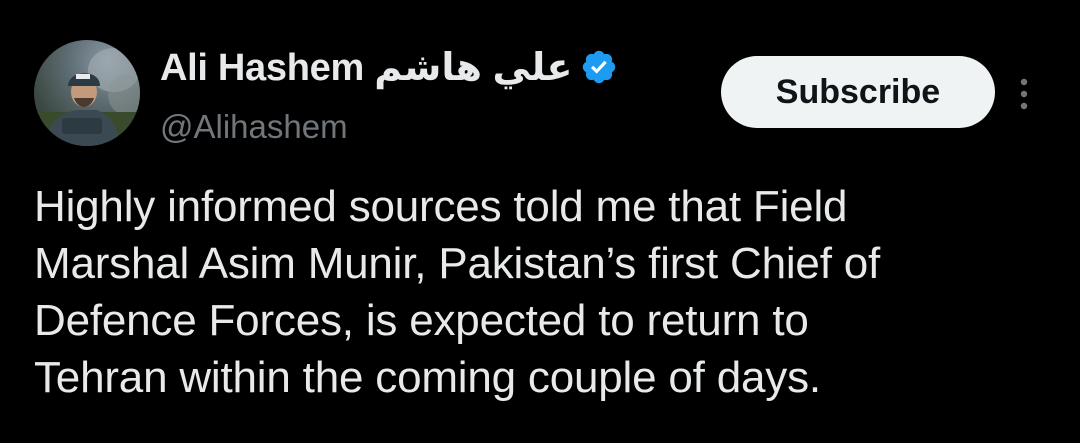 The width and height of the screenshot is (1080, 443). Describe the element at coordinates (366, 67) in the screenshot. I see `display-name: Ali Hashem علي هاشم` at that location.